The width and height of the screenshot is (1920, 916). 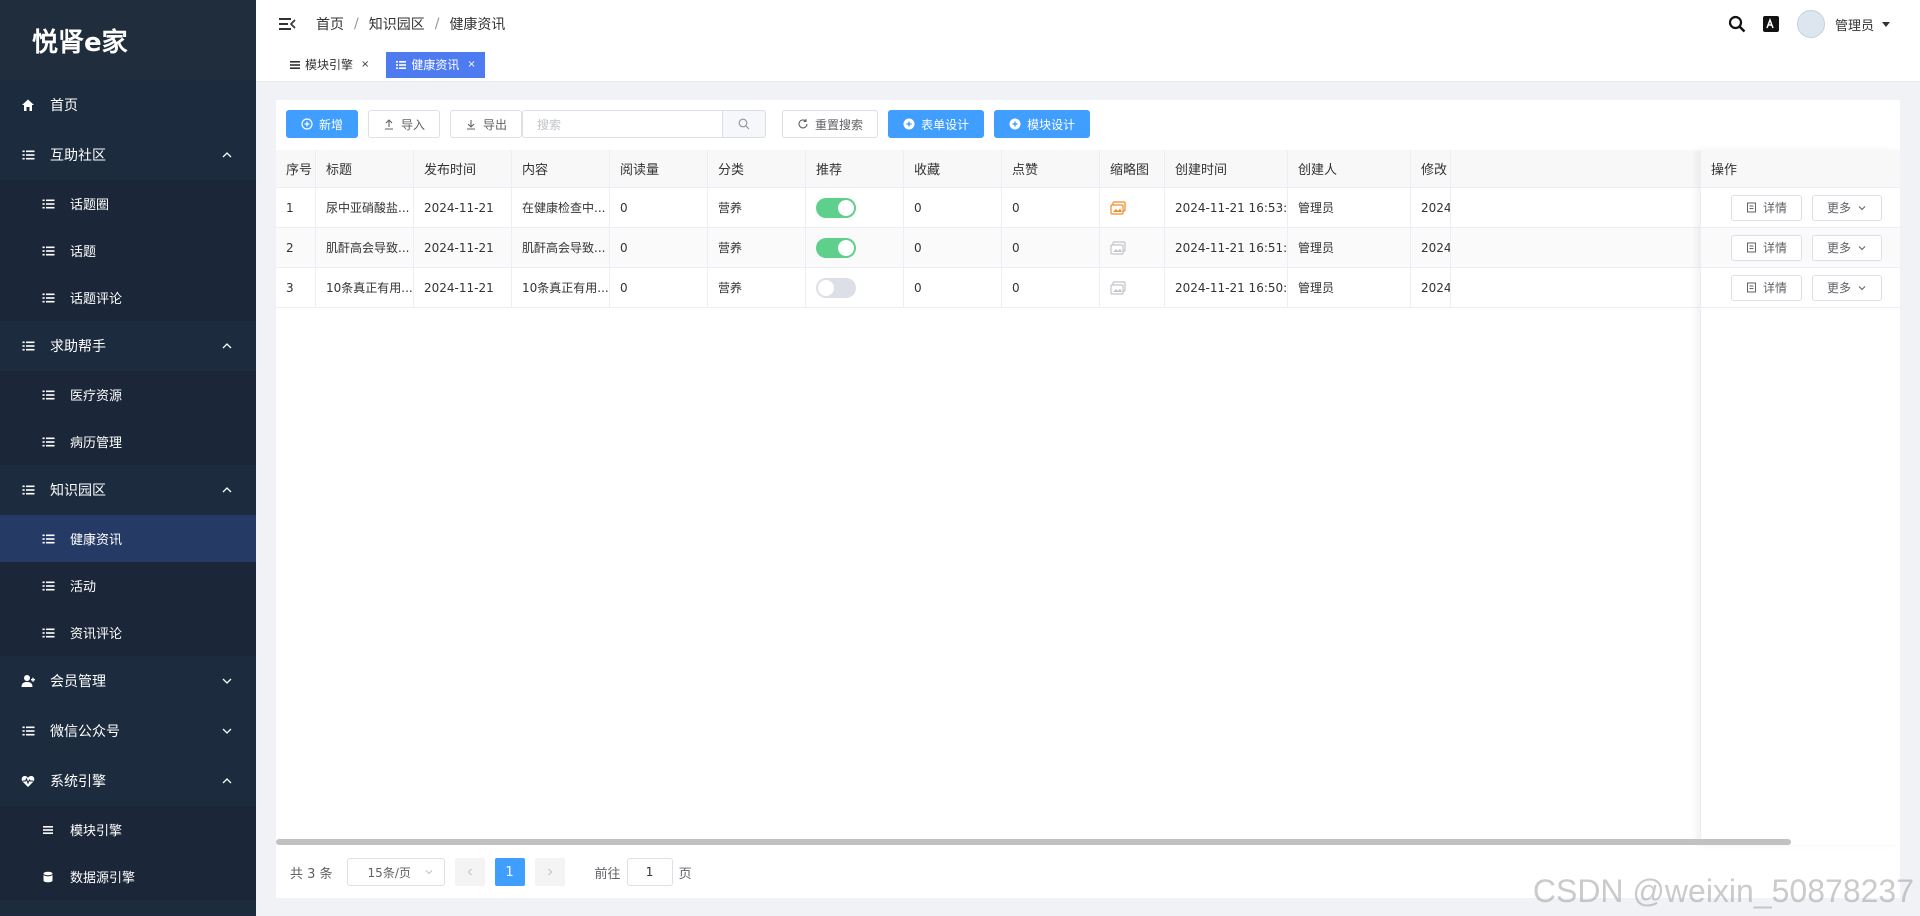 I want to click on col-recommend-header: 推荐, so click(x=855, y=168).